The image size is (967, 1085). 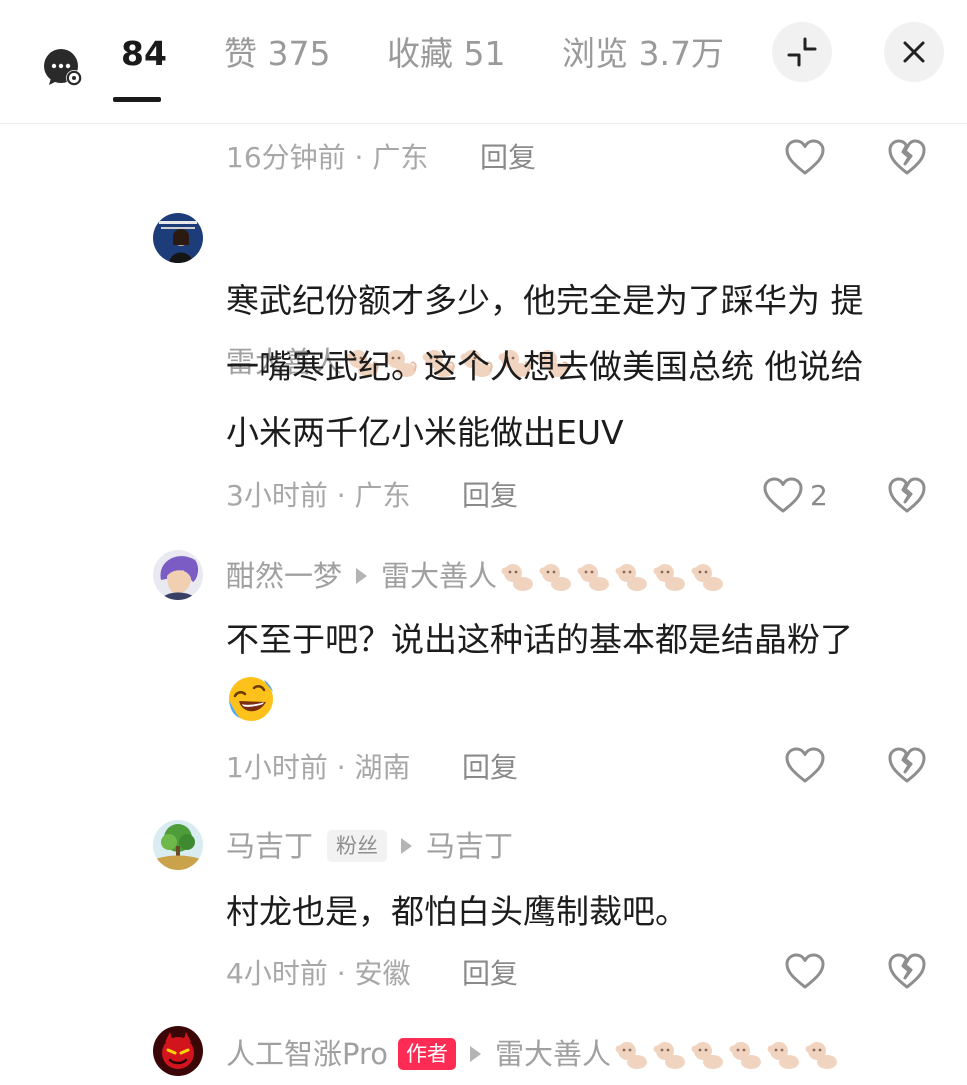 I want to click on comment-text: 不至于吧？说出这种话的基本都是结晶粉了, so click(x=576, y=640).